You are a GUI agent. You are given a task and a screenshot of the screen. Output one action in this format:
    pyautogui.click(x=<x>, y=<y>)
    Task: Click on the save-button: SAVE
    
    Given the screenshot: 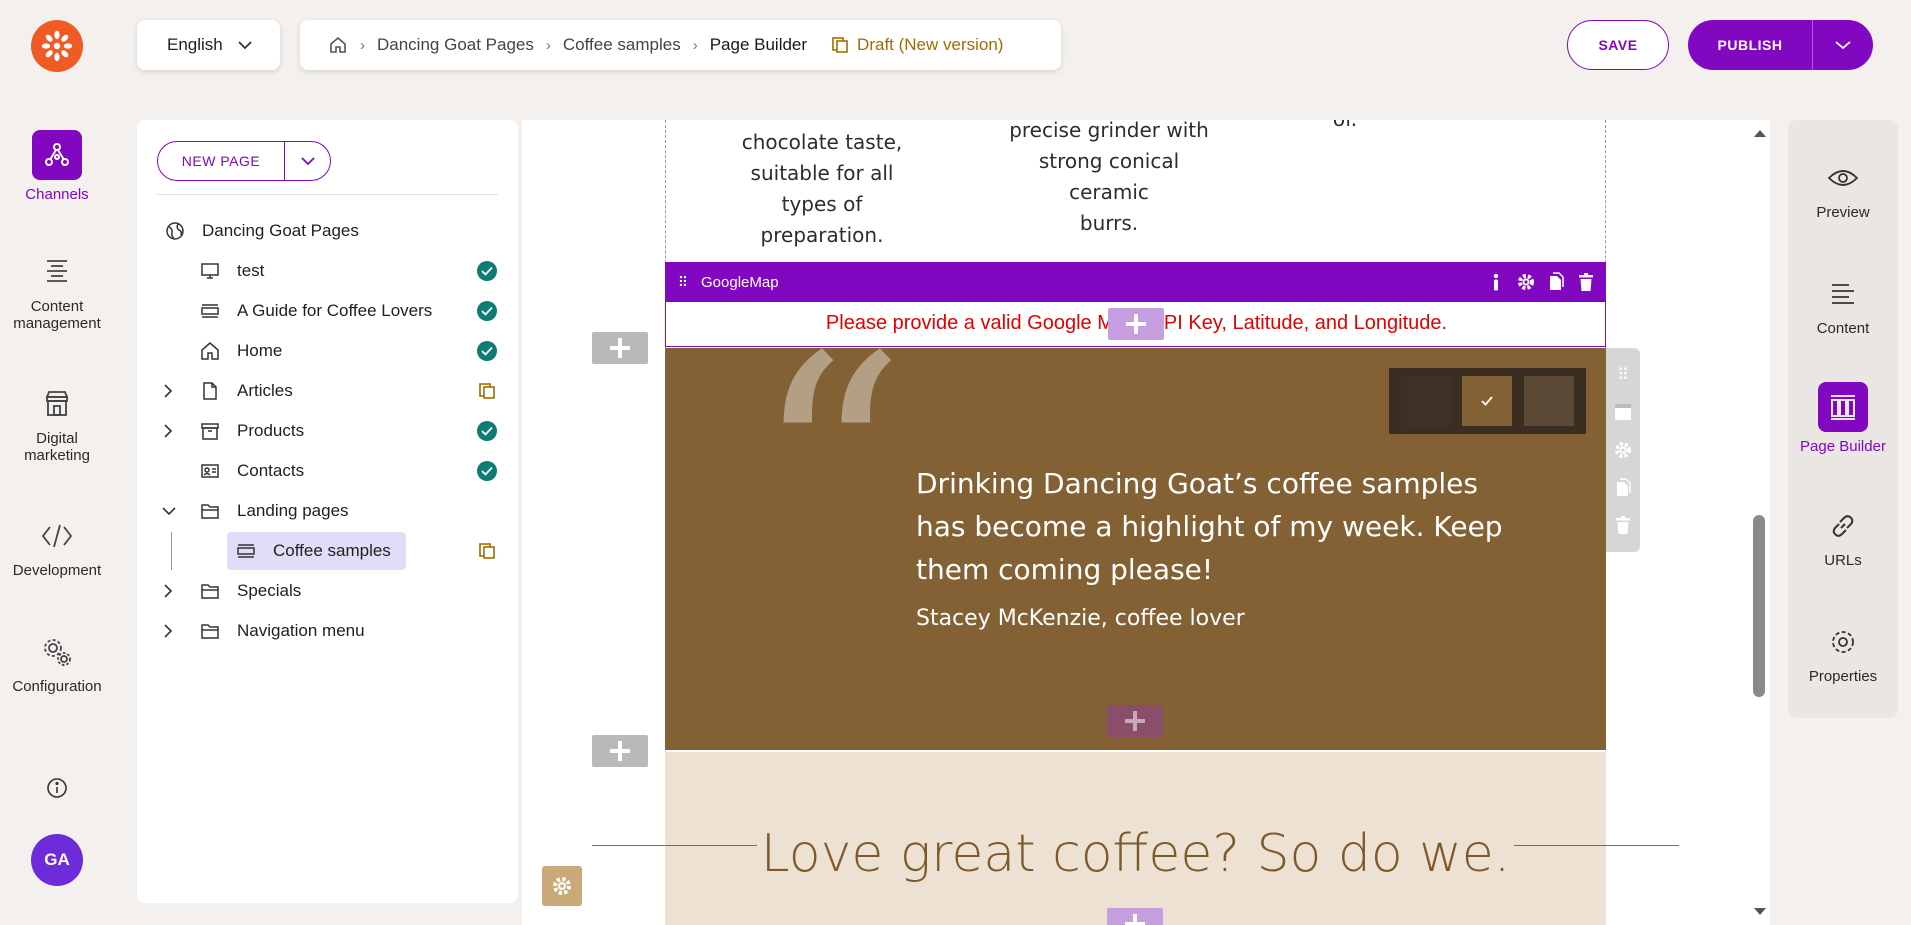 What is the action you would take?
    pyautogui.click(x=1618, y=45)
    